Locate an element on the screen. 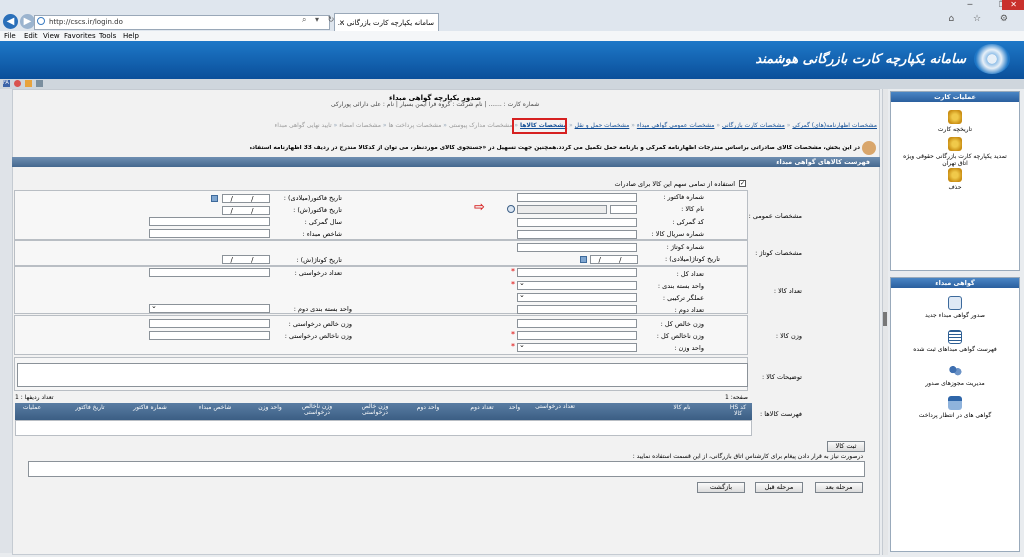 The width and height of the screenshot is (1024, 557). cotage-date-g-input: / / is located at coordinates (614, 259).